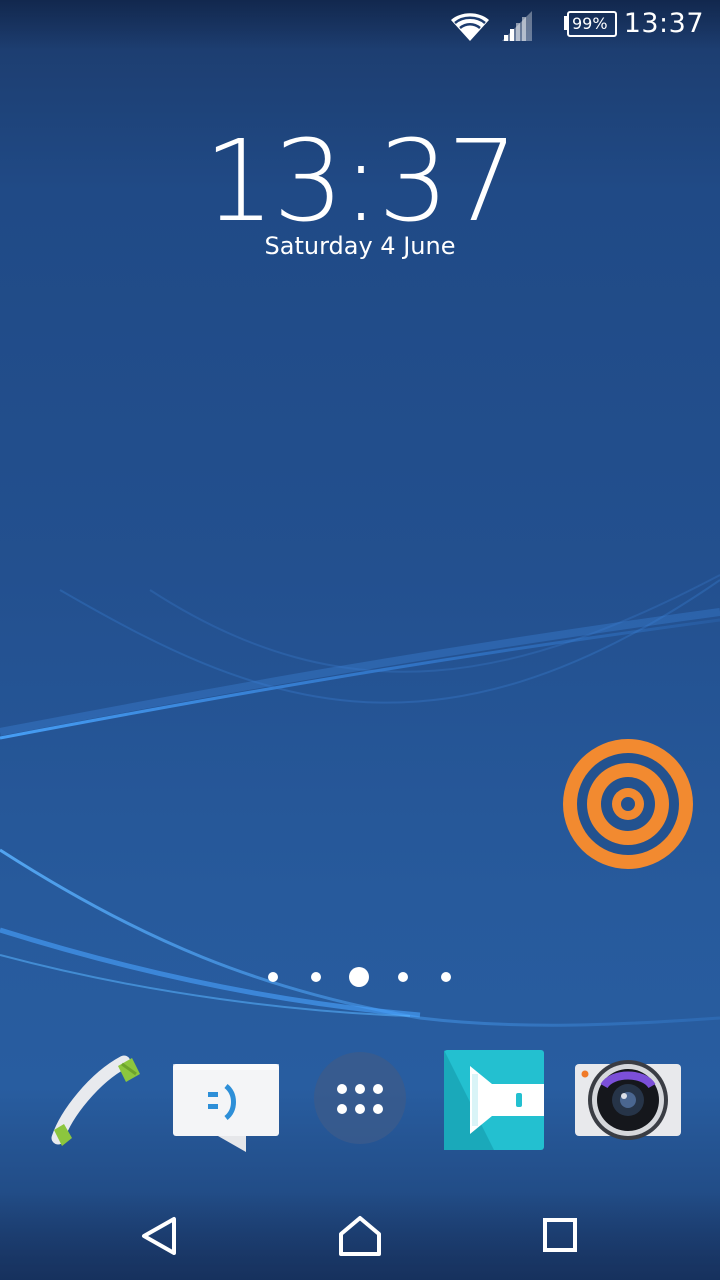 The height and width of the screenshot is (1280, 720). I want to click on back-button, so click(160, 1236).